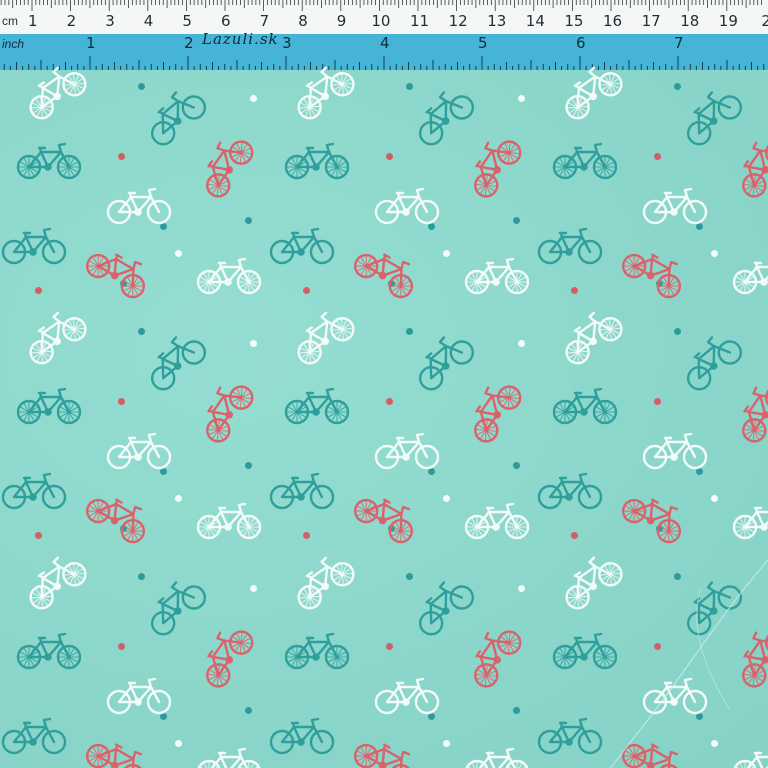 The image size is (768, 768). Describe the element at coordinates (728, 21) in the screenshot. I see `cm-number: 19` at that location.